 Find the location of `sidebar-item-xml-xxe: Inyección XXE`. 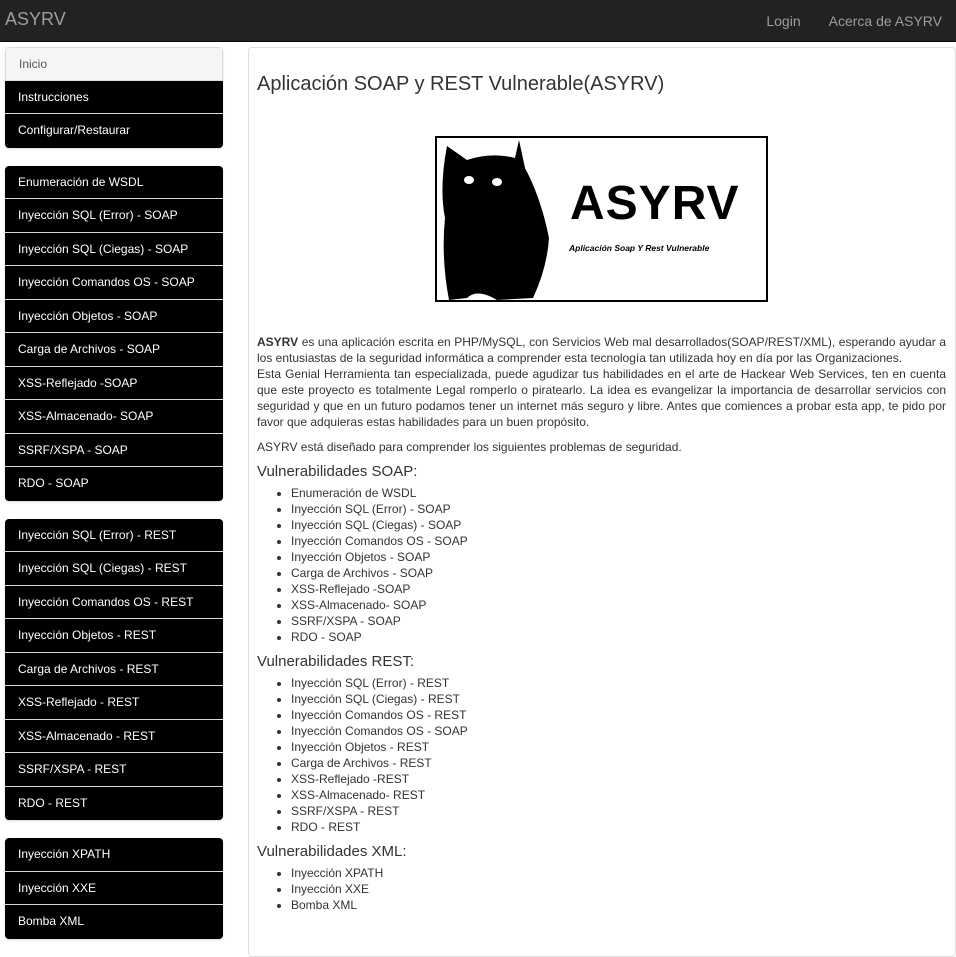

sidebar-item-xml-xxe: Inyección XXE is located at coordinates (114, 888).